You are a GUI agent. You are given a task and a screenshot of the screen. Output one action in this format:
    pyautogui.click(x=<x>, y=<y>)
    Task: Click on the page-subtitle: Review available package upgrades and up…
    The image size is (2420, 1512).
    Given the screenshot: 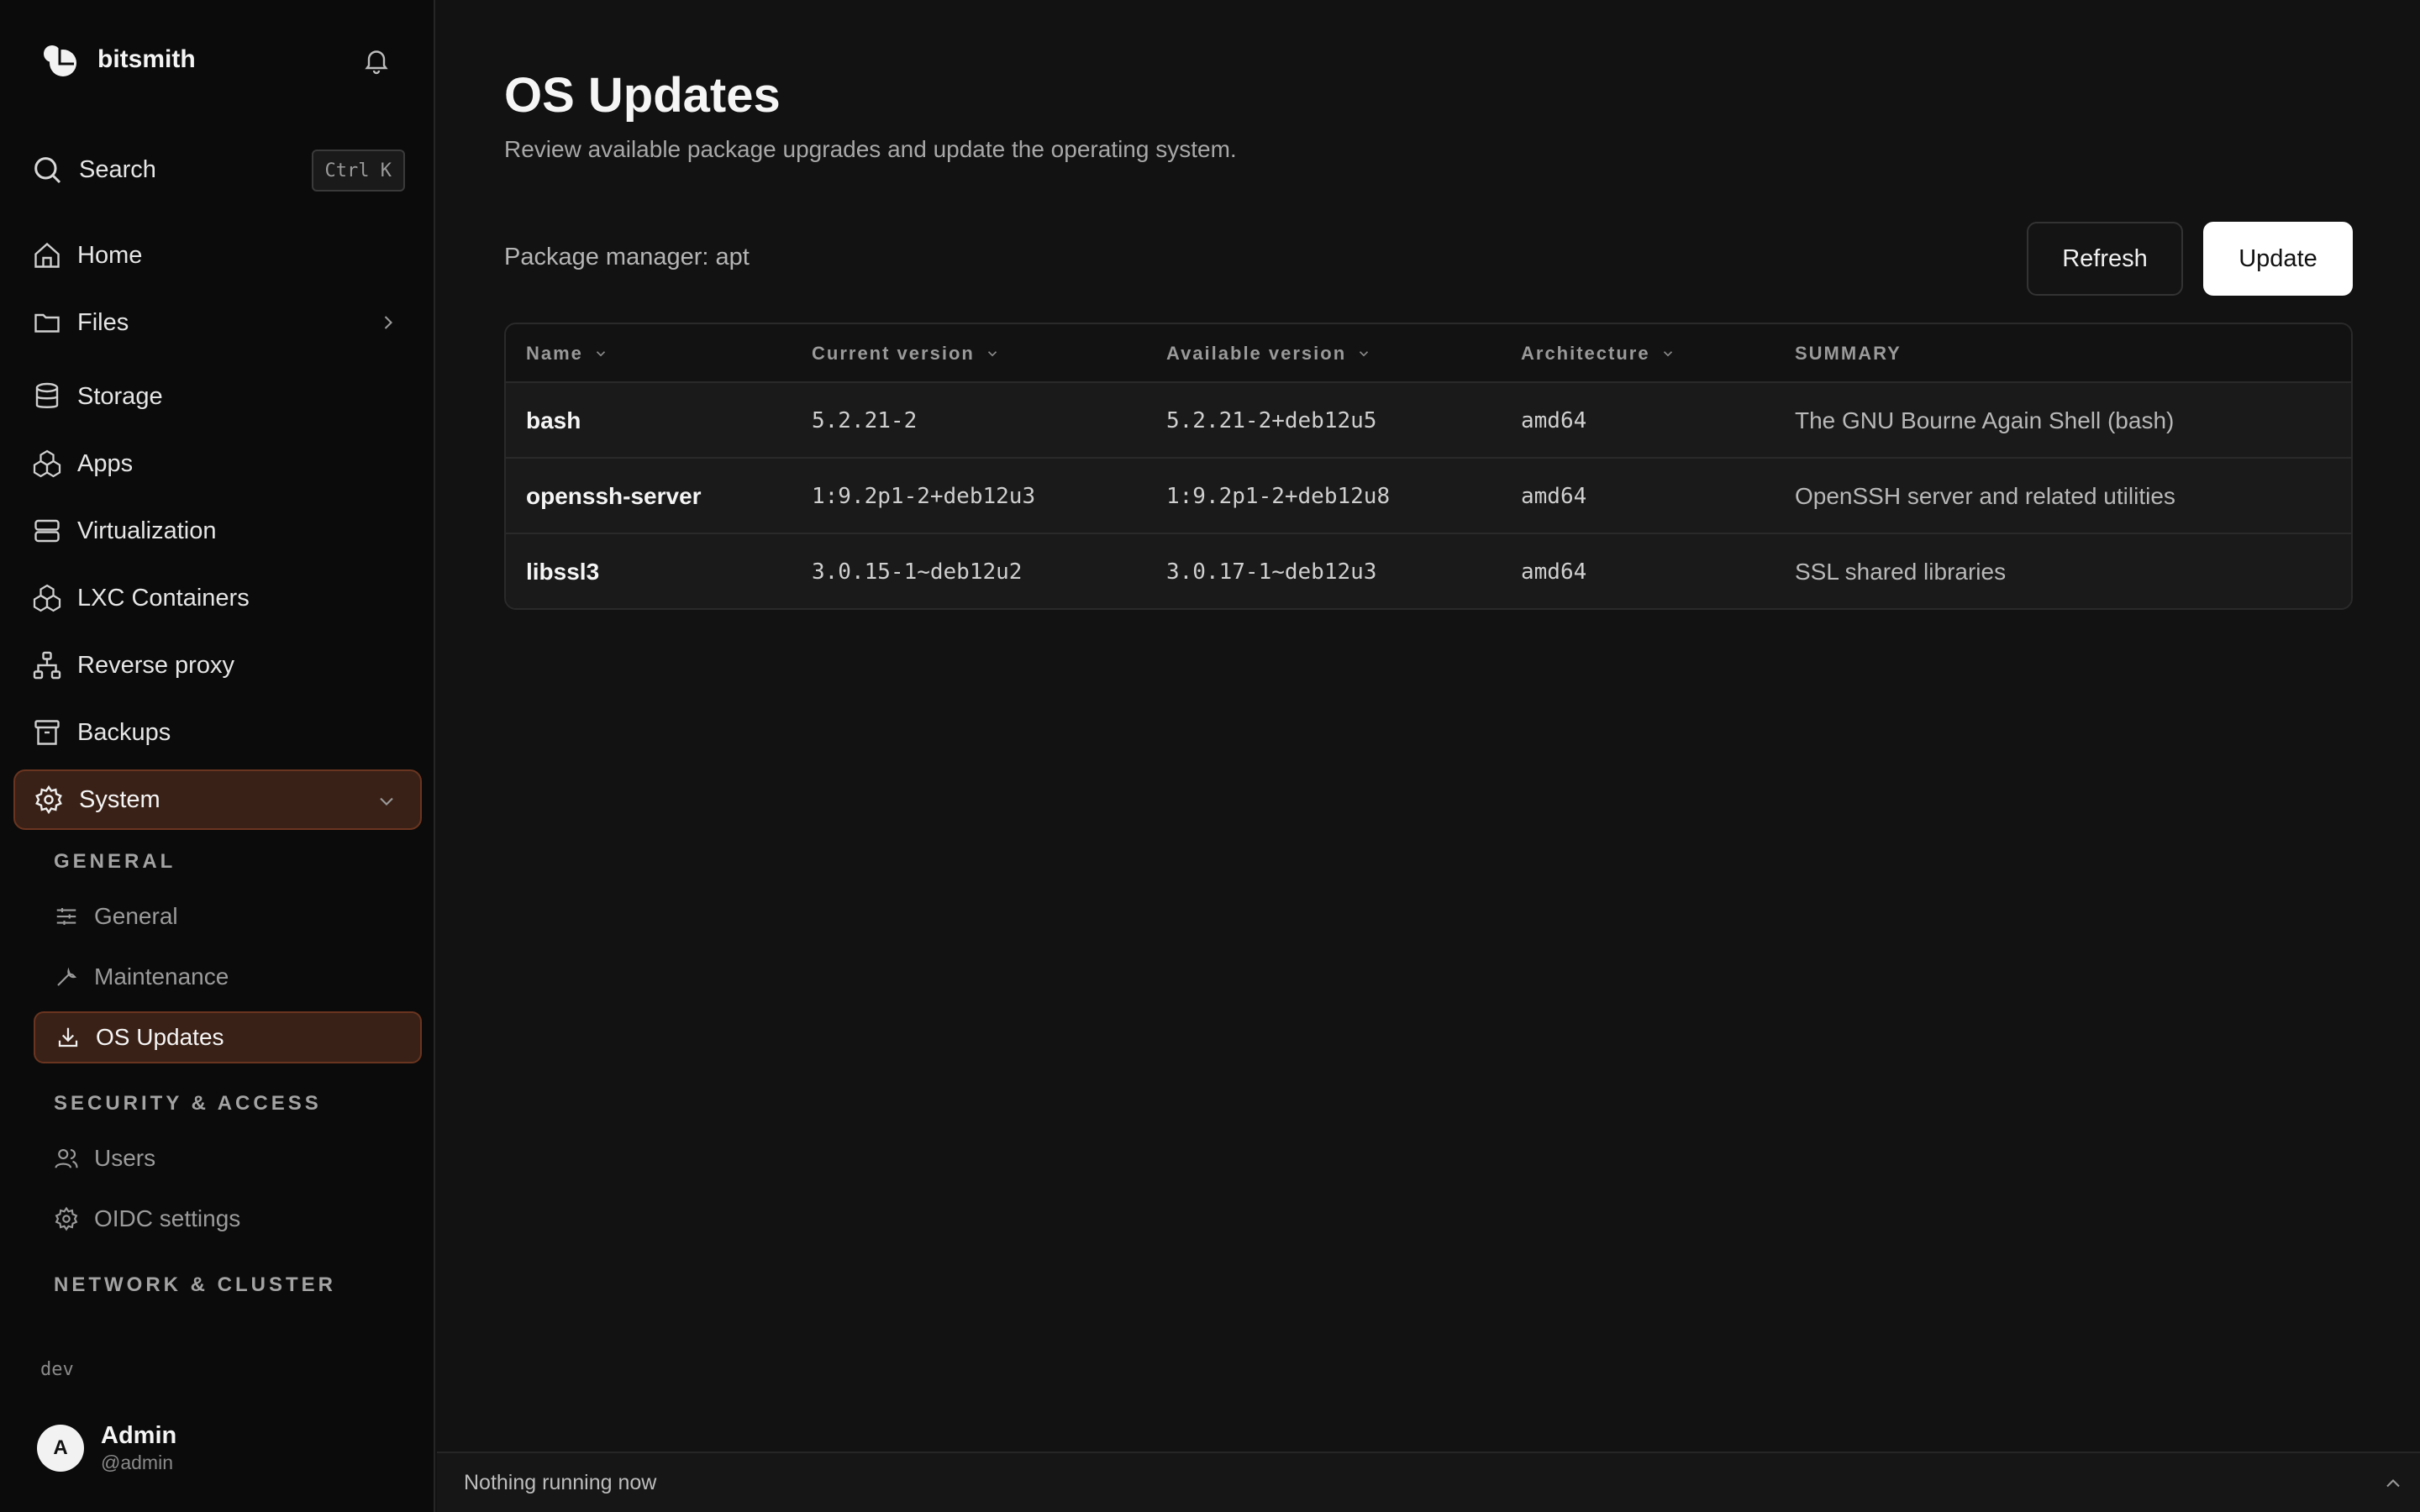 What is the action you would take?
    pyautogui.click(x=870, y=149)
    